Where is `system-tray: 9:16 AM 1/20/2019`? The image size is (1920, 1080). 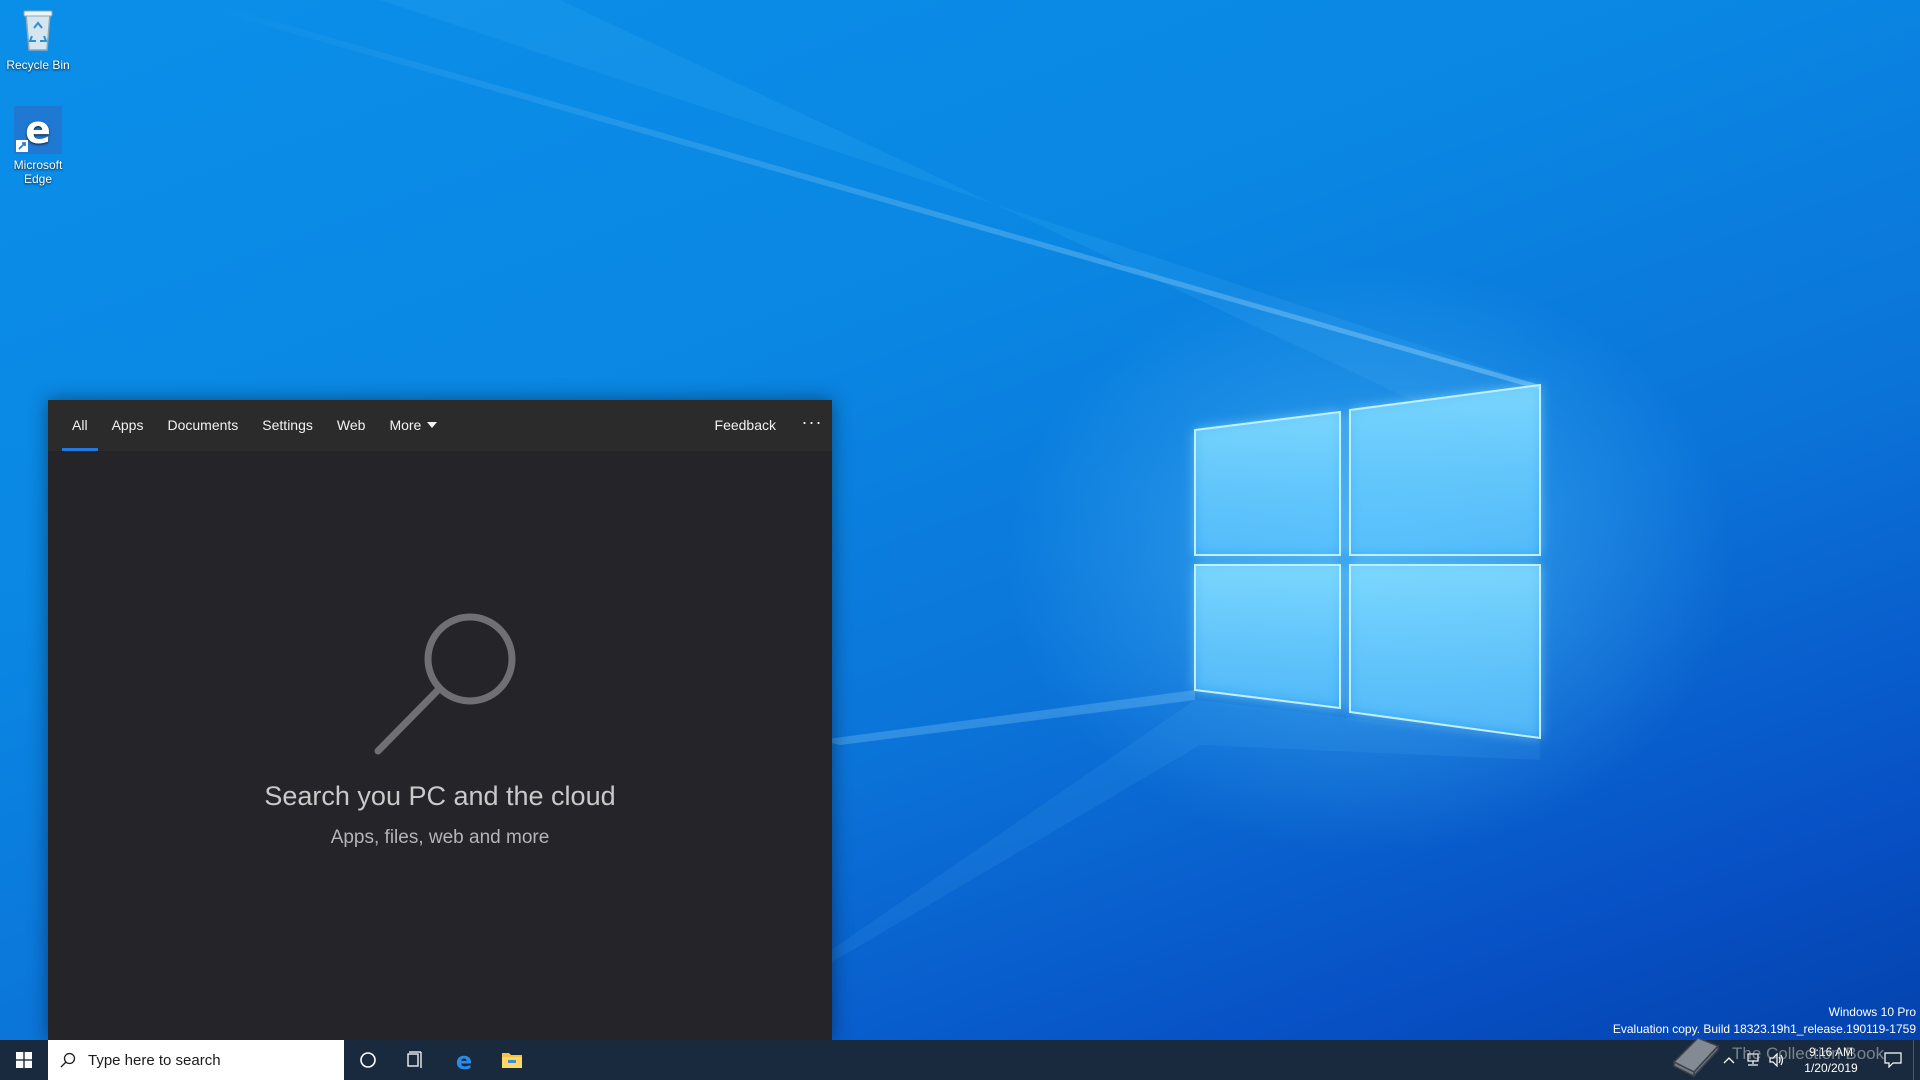 system-tray: 9:16 AM 1/20/2019 is located at coordinates (1818, 1060).